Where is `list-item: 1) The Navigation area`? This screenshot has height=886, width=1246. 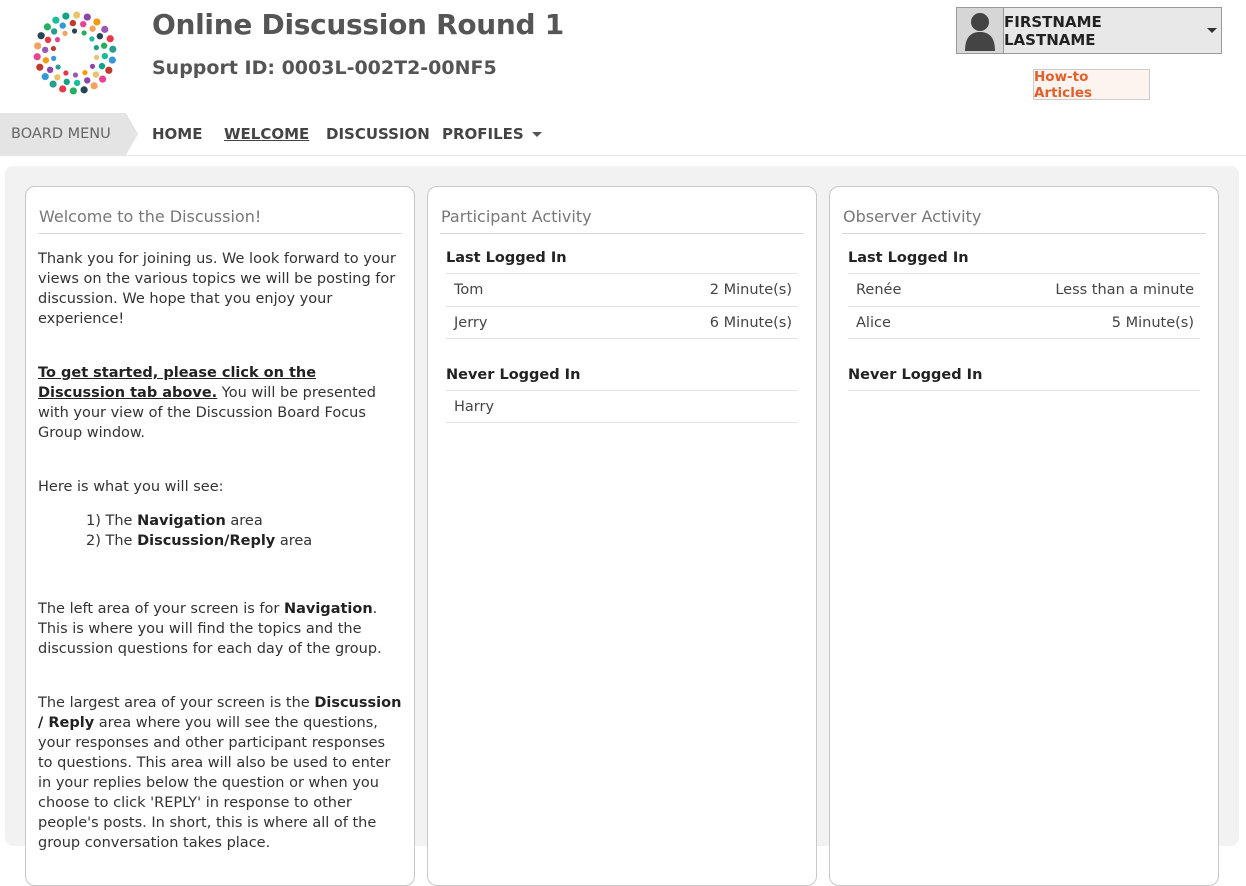
list-item: 1) The Navigation area is located at coordinates (245, 521).